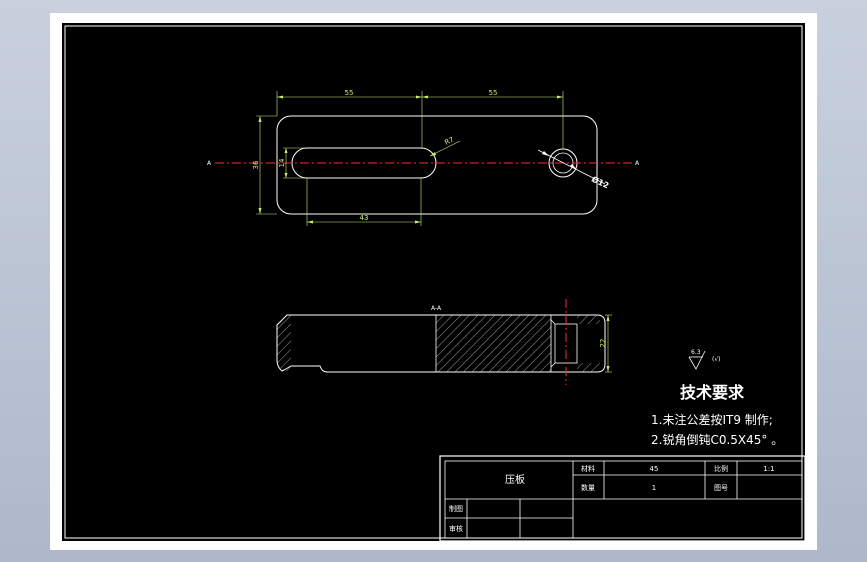 Image resolution: width=867 pixels, height=562 pixels. I want to click on dim-right-width: 55, so click(493, 93).